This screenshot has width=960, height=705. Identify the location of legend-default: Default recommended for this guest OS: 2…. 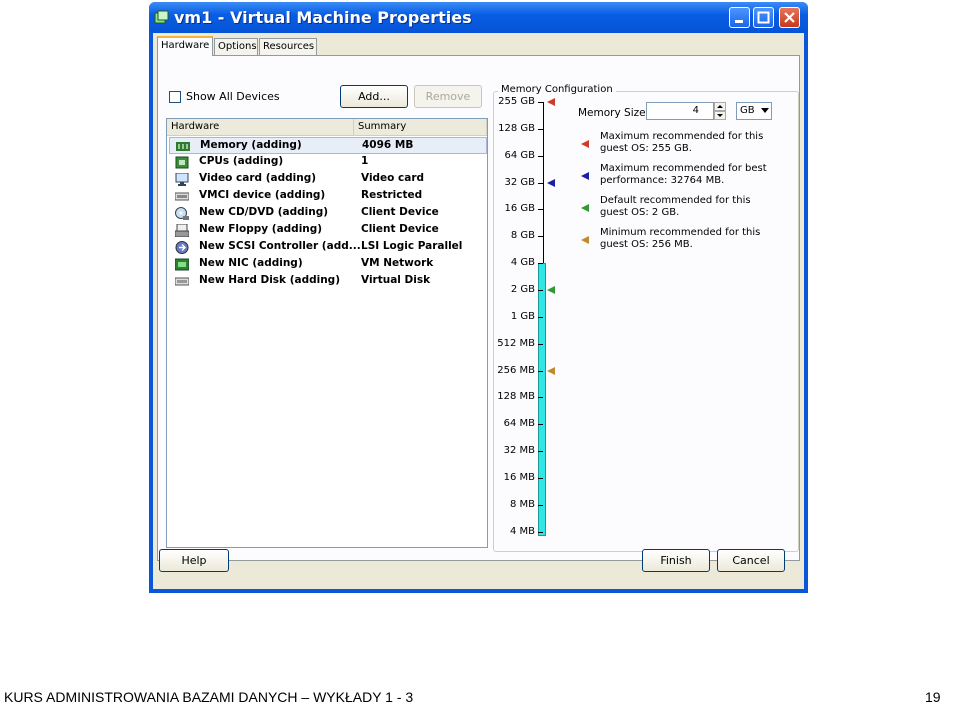
(675, 206).